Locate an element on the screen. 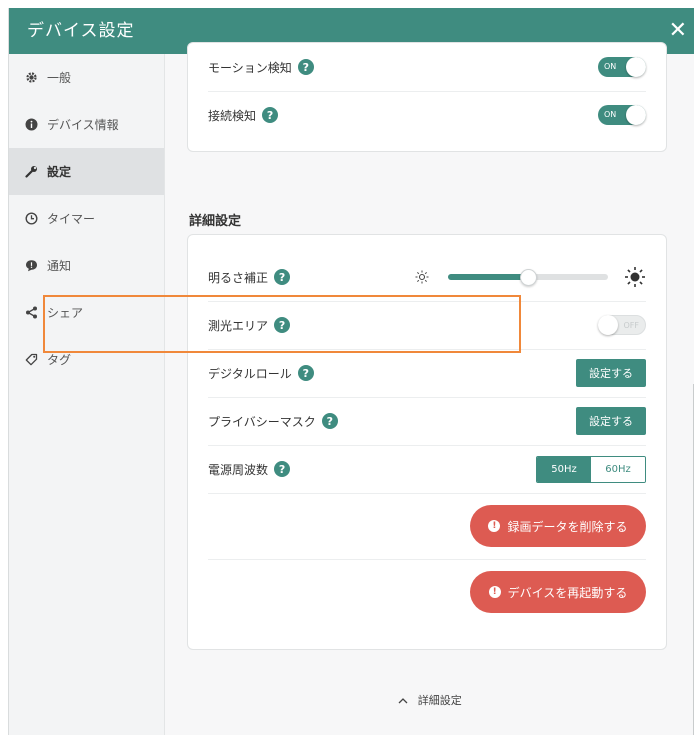  dialog-title: デバイス設定 is located at coordinates (81, 31).